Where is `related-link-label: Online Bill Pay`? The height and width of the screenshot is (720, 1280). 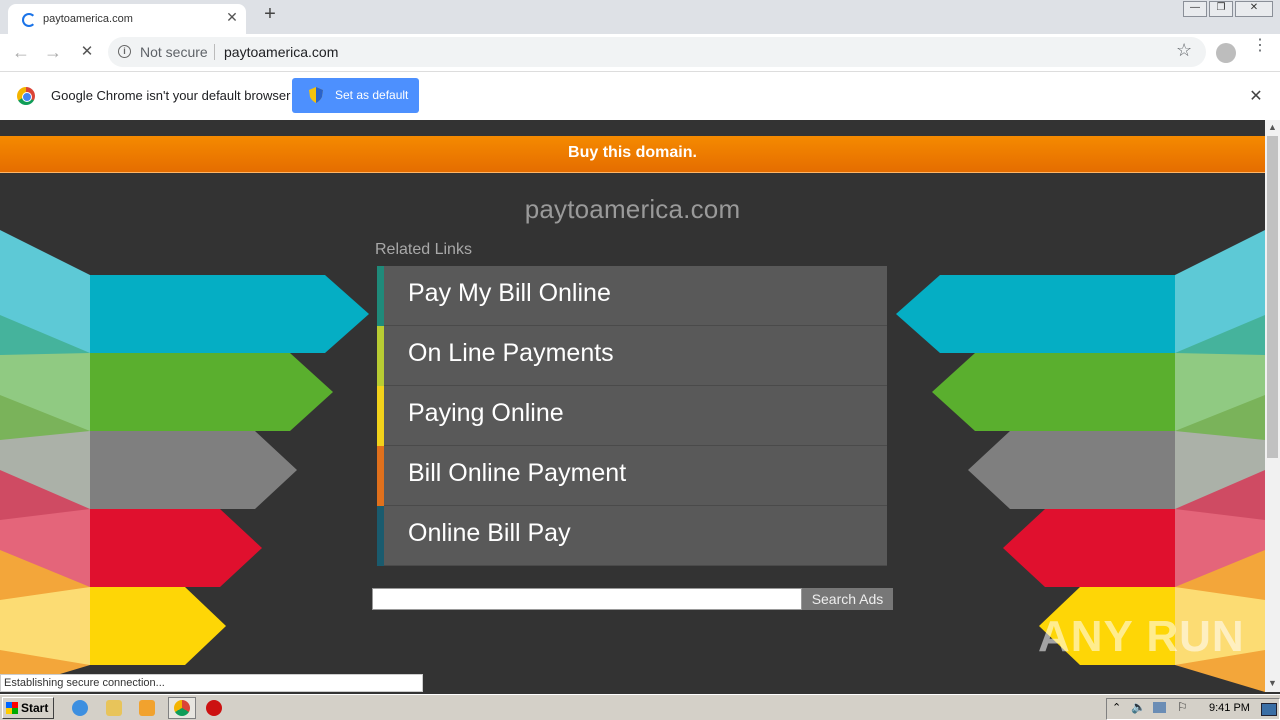 related-link-label: Online Bill Pay is located at coordinates (489, 533).